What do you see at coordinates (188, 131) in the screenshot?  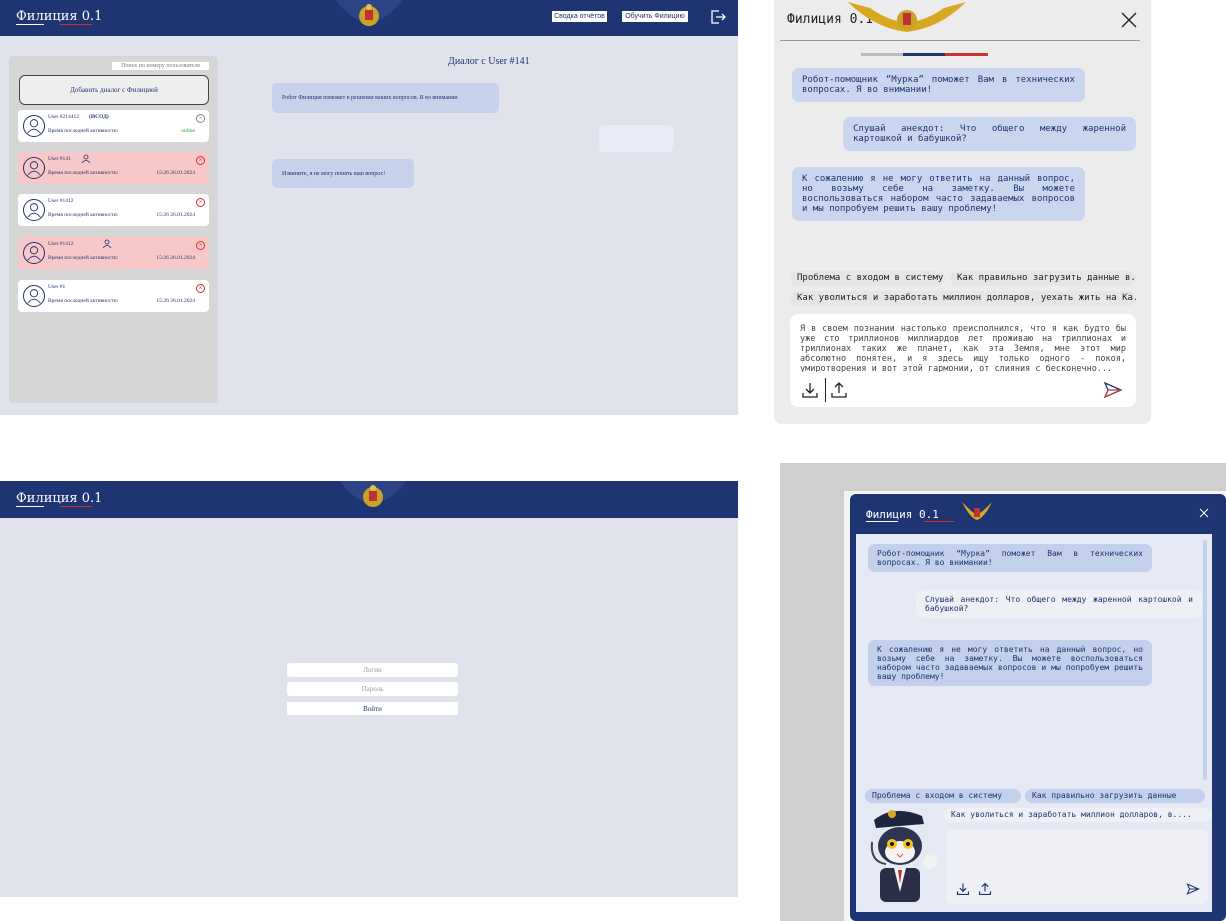 I see `activity-time: online` at bounding box center [188, 131].